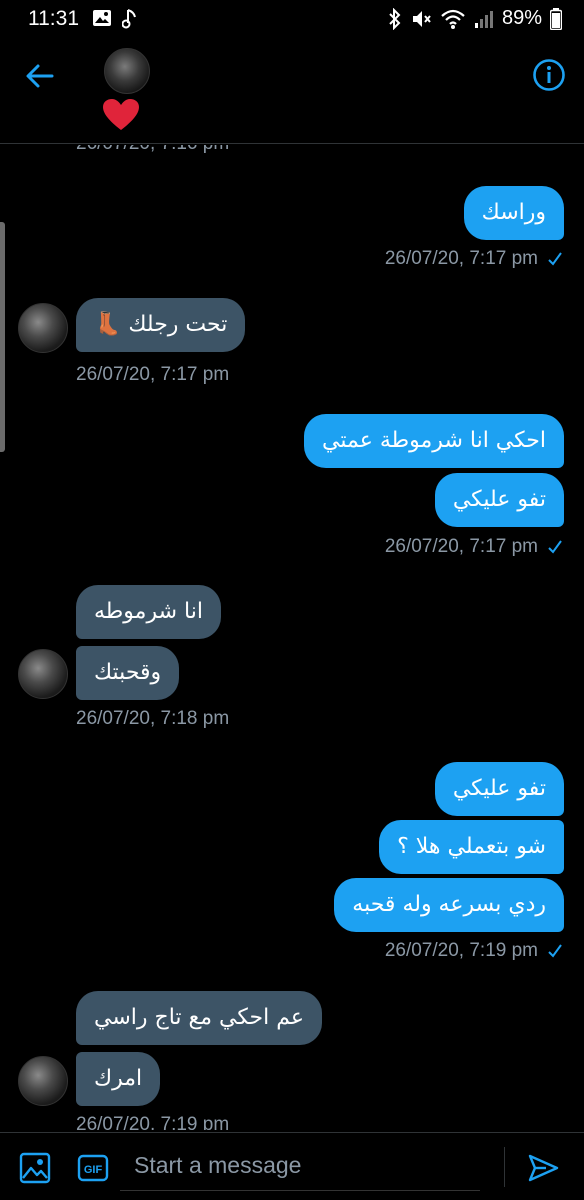 Image resolution: width=584 pixels, height=1200 pixels. What do you see at coordinates (449, 905) in the screenshot?
I see `sent-message: ردي بسرعه وله قحبه` at bounding box center [449, 905].